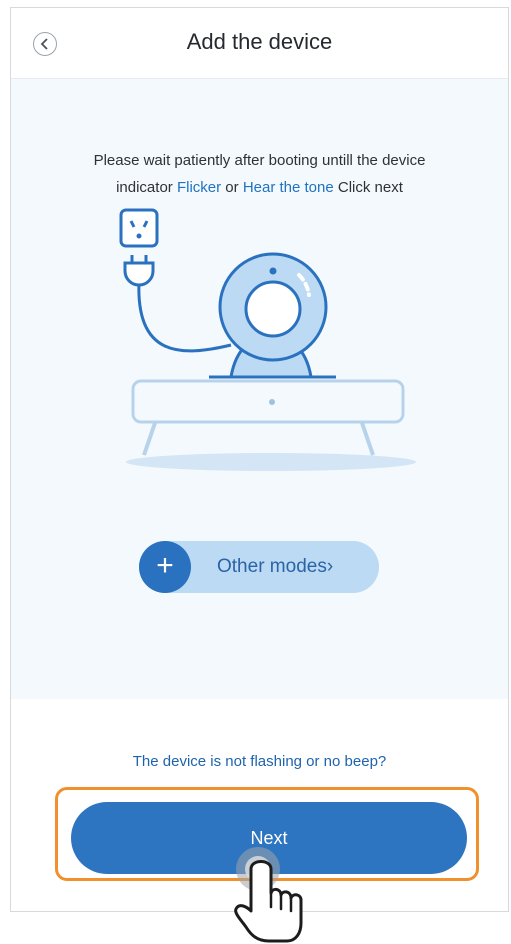 The image size is (511, 944). What do you see at coordinates (139, 271) in the screenshot?
I see `plug-icon` at bounding box center [139, 271].